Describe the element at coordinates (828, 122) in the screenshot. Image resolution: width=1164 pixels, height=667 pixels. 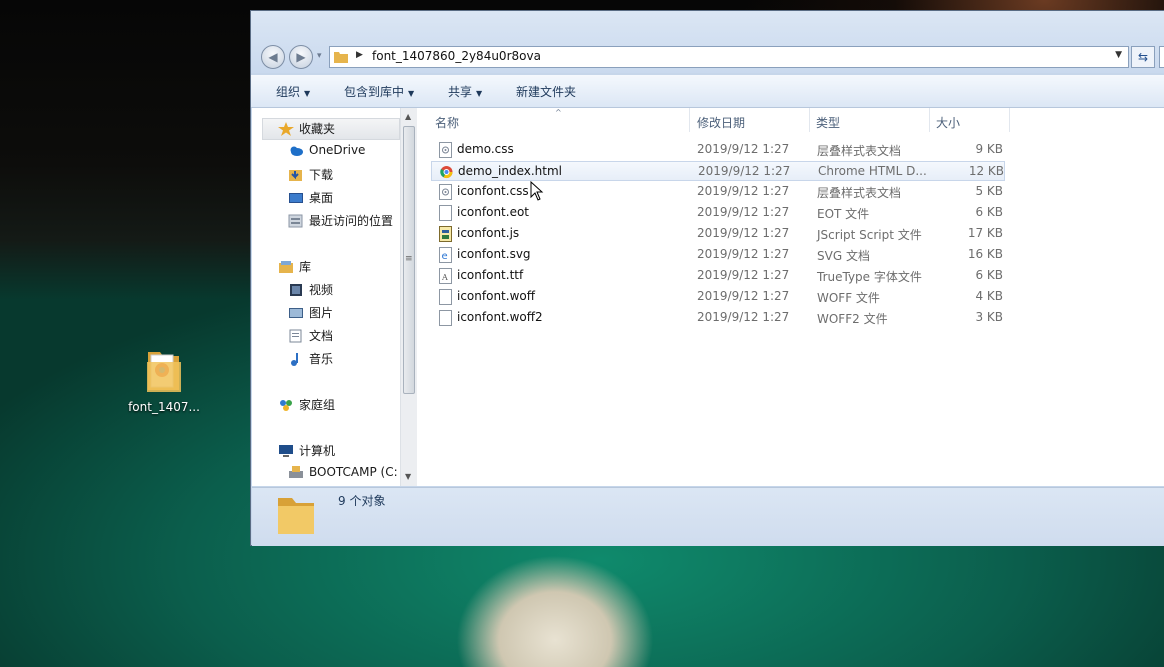
I see `column-header-type: 类型` at that location.